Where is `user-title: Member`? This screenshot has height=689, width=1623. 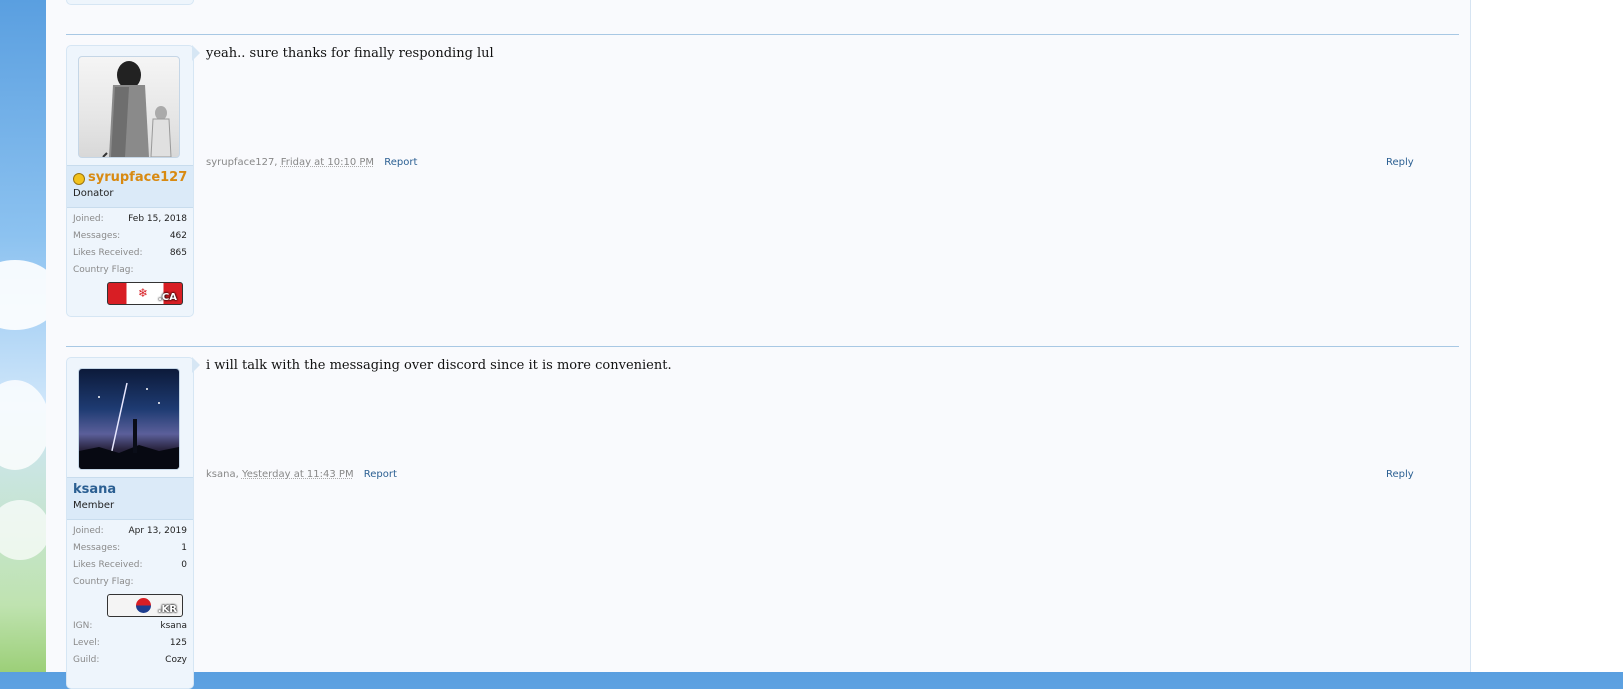
user-title: Member is located at coordinates (94, 505).